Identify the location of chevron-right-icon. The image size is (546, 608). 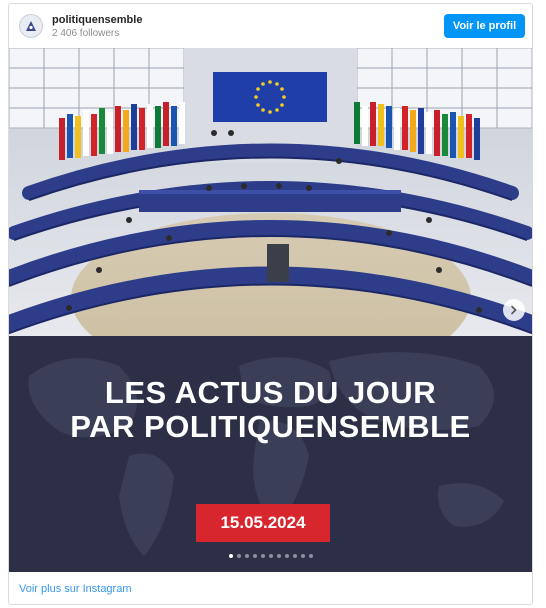
(514, 310).